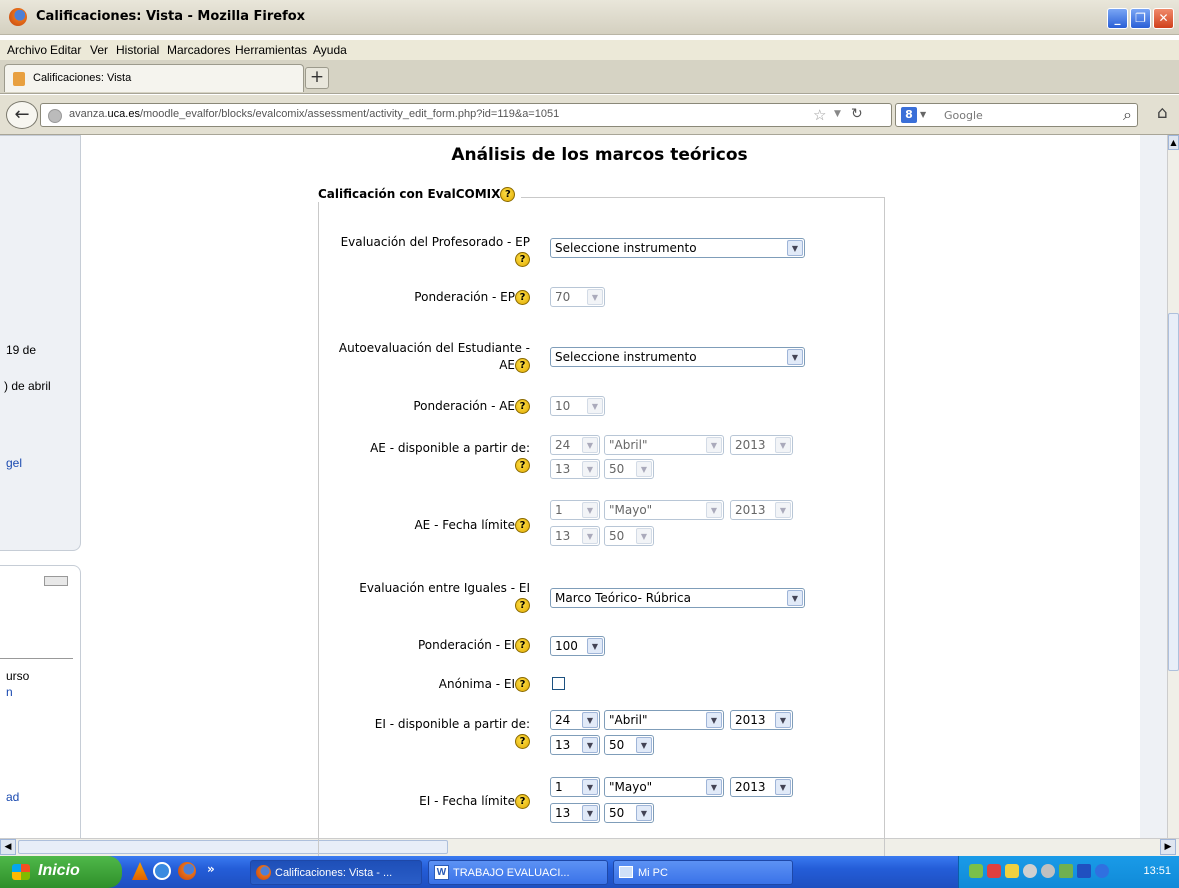  What do you see at coordinates (577, 297) in the screenshot?
I see `ep-weight-select: 70 ▼` at bounding box center [577, 297].